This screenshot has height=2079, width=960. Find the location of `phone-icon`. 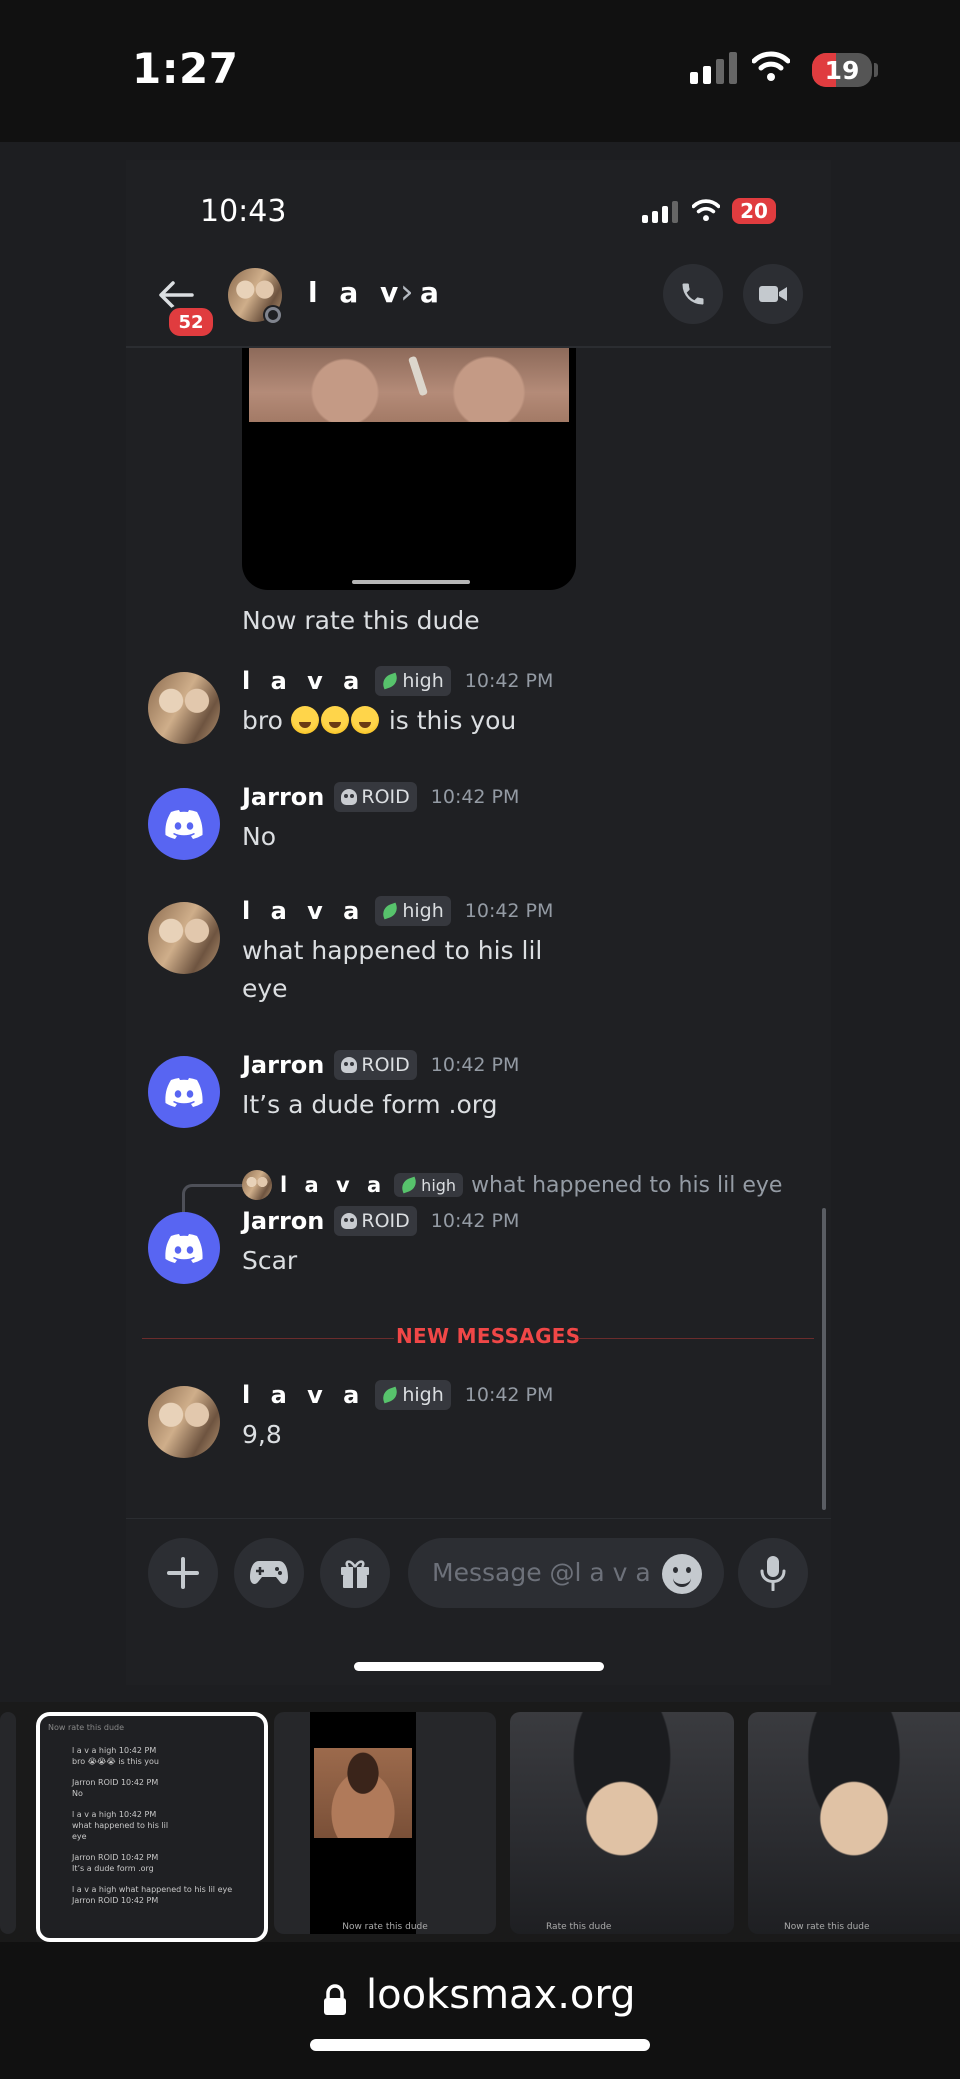

phone-icon is located at coordinates (693, 294).